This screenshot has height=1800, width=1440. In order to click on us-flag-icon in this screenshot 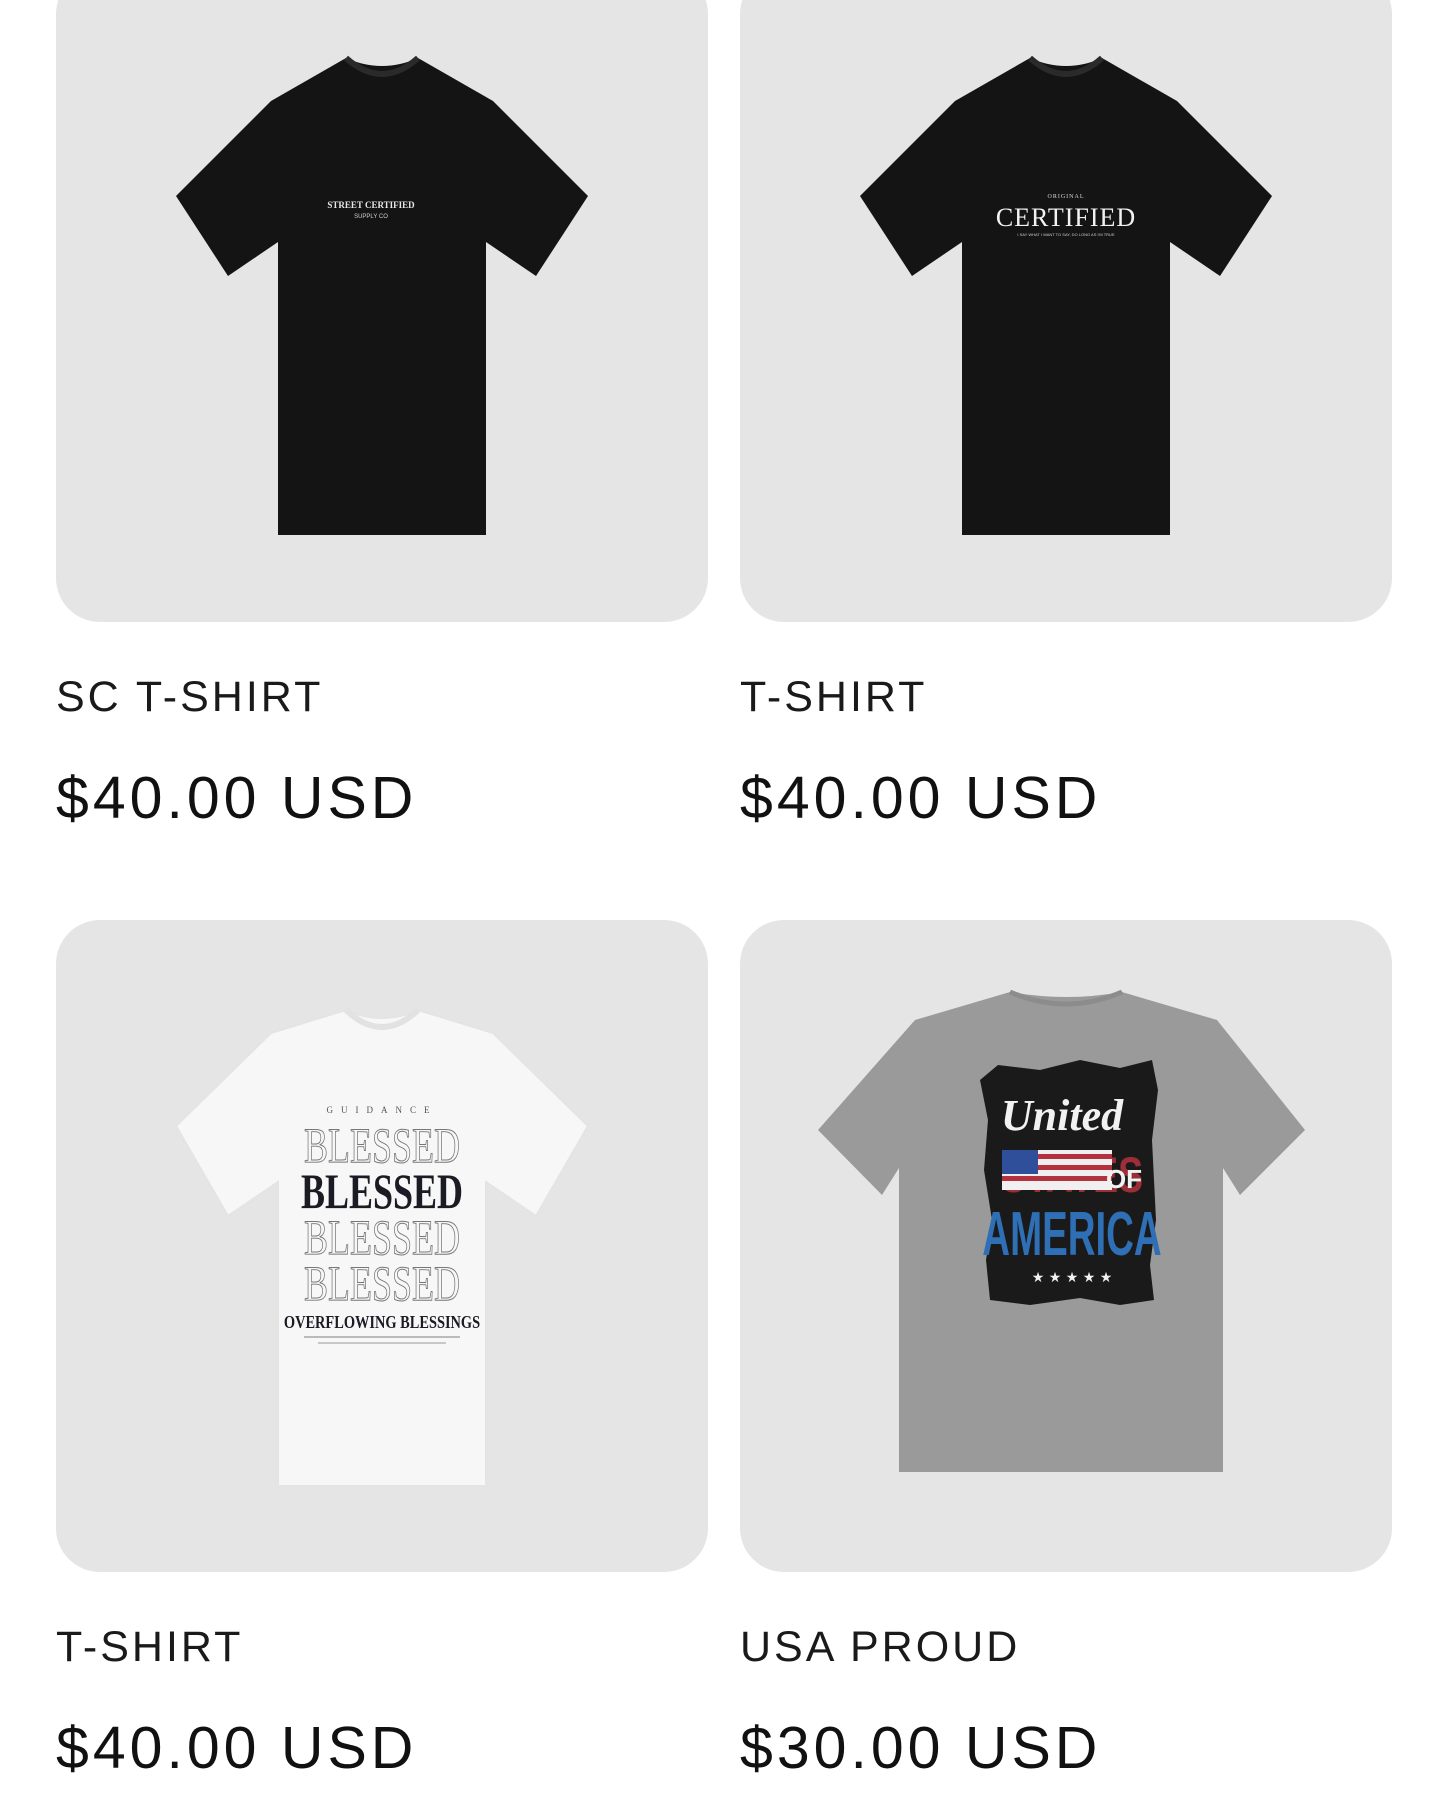, I will do `click(1057, 1170)`.